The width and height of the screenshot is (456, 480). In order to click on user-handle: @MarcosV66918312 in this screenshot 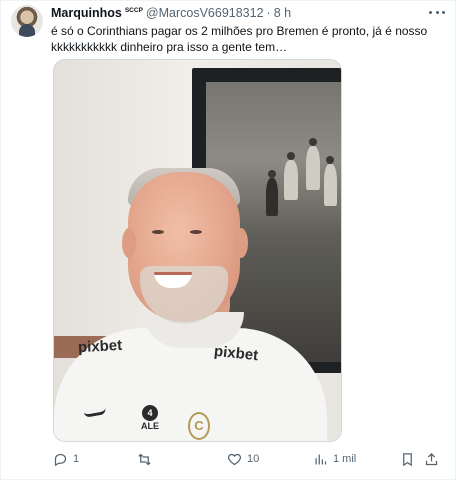, I will do `click(205, 13)`.